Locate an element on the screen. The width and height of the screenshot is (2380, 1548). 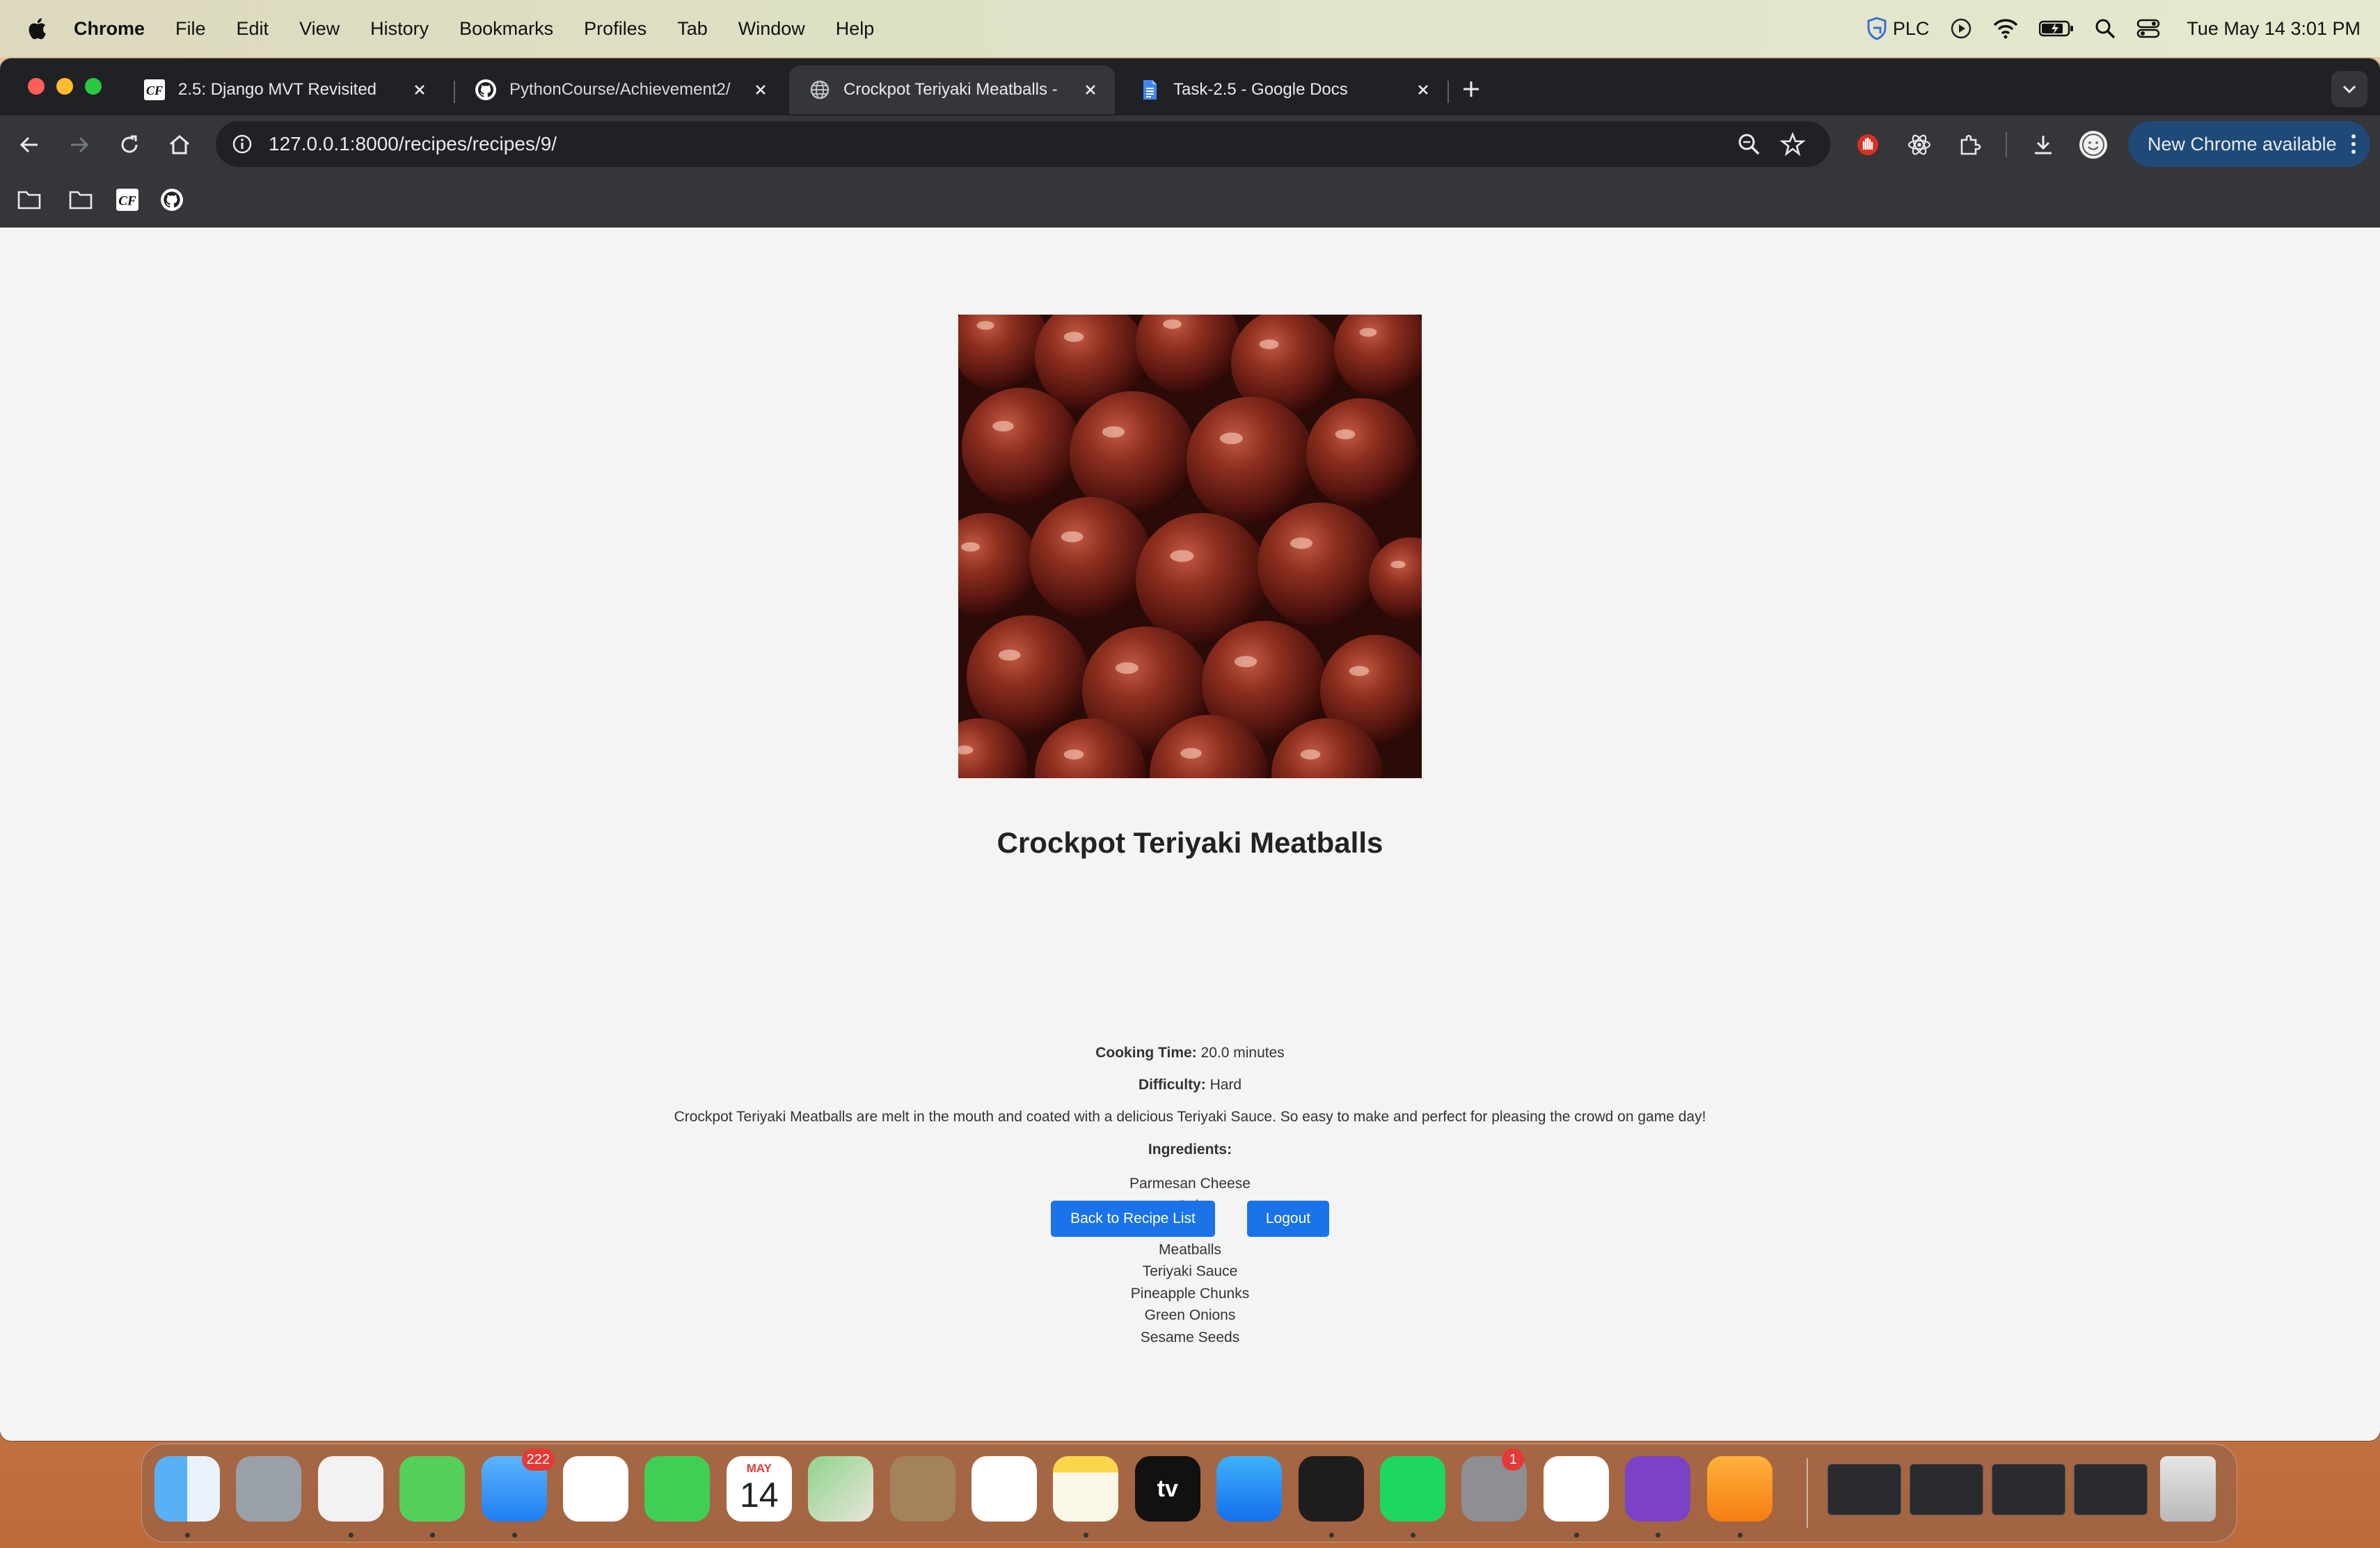
extension-red-hand-icon is located at coordinates (1868, 144).